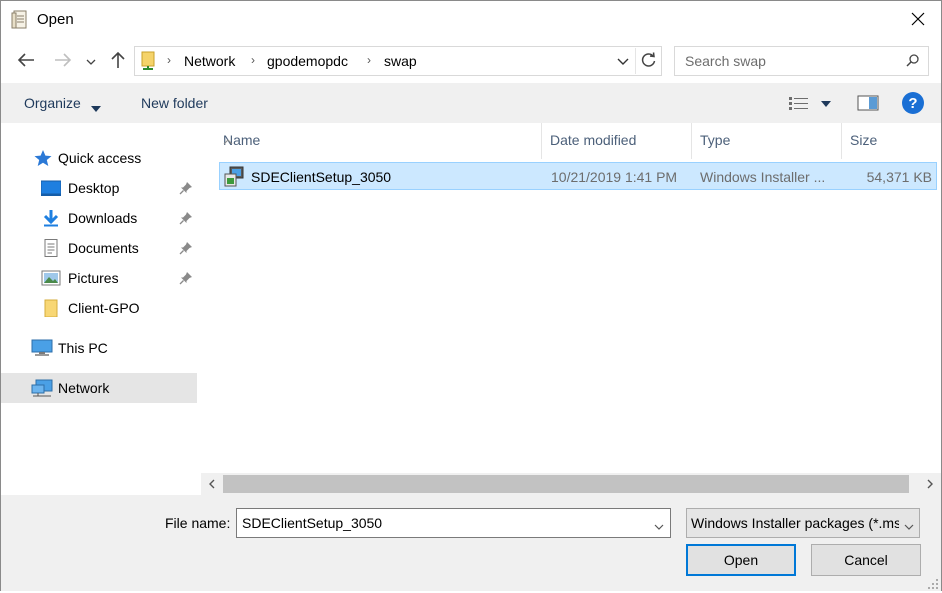 The image size is (942, 593). Describe the element at coordinates (471, 103) in the screenshot. I see `command-bar: Organize New folder ?` at that location.